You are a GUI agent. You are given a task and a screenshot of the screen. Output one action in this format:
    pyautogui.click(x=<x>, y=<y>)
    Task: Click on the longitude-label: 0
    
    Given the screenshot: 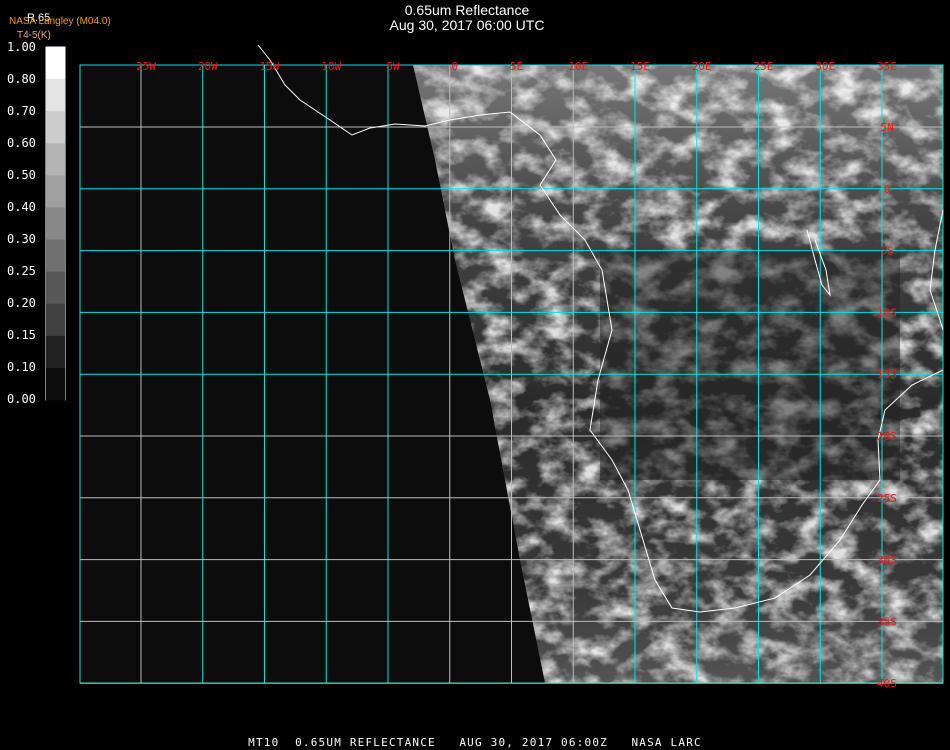 What is the action you would take?
    pyautogui.click(x=454, y=66)
    